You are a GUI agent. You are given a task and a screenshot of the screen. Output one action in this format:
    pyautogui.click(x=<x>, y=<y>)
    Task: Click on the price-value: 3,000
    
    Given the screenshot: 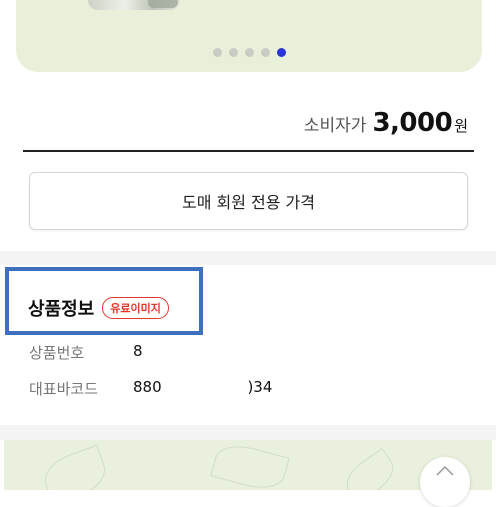 What is the action you would take?
    pyautogui.click(x=412, y=123)
    